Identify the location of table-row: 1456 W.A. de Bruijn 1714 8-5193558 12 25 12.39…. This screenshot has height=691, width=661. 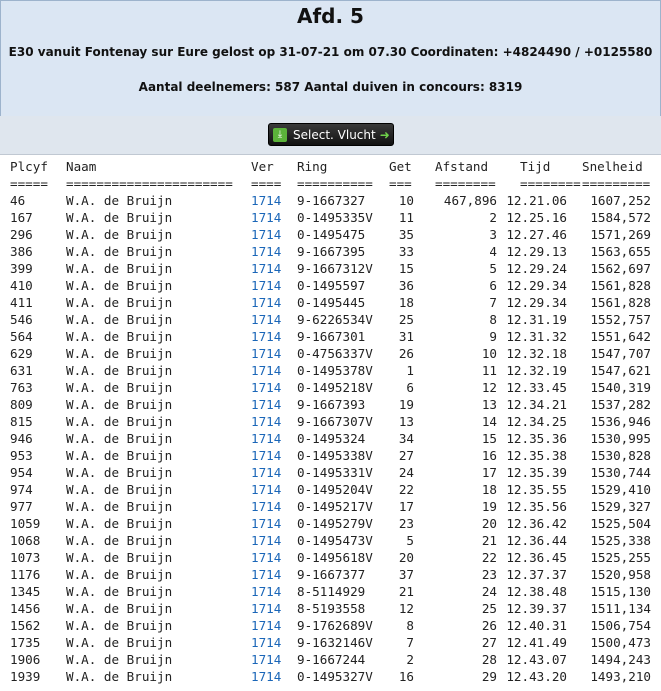
(330, 608).